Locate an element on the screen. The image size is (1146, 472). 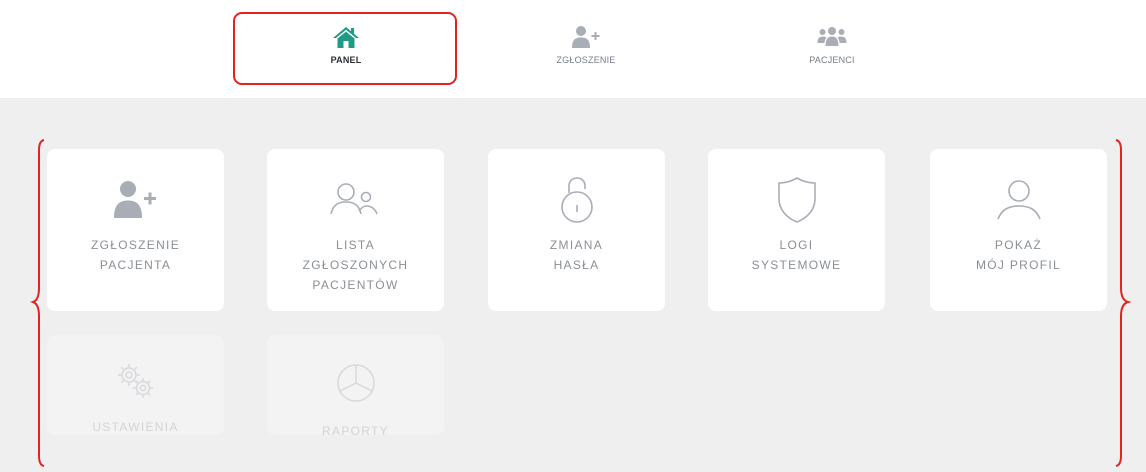
tile-zmiana-hasla: ZMIANA HASŁA is located at coordinates (576, 230).